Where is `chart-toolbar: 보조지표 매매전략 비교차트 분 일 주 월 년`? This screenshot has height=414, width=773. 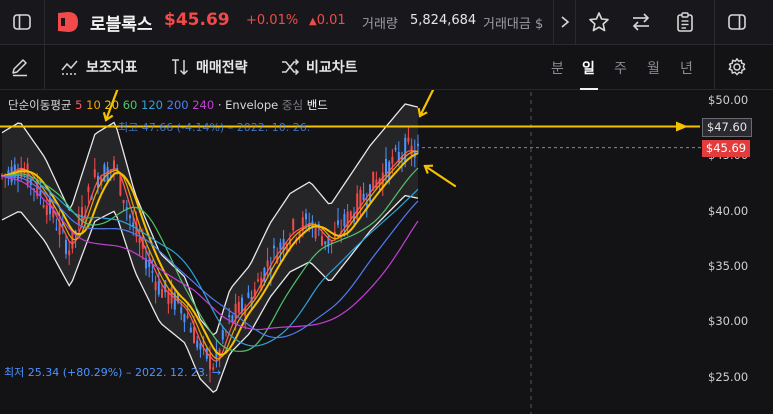 chart-toolbar: 보조지표 매매전략 비교차트 분 일 주 월 년 is located at coordinates (386, 67).